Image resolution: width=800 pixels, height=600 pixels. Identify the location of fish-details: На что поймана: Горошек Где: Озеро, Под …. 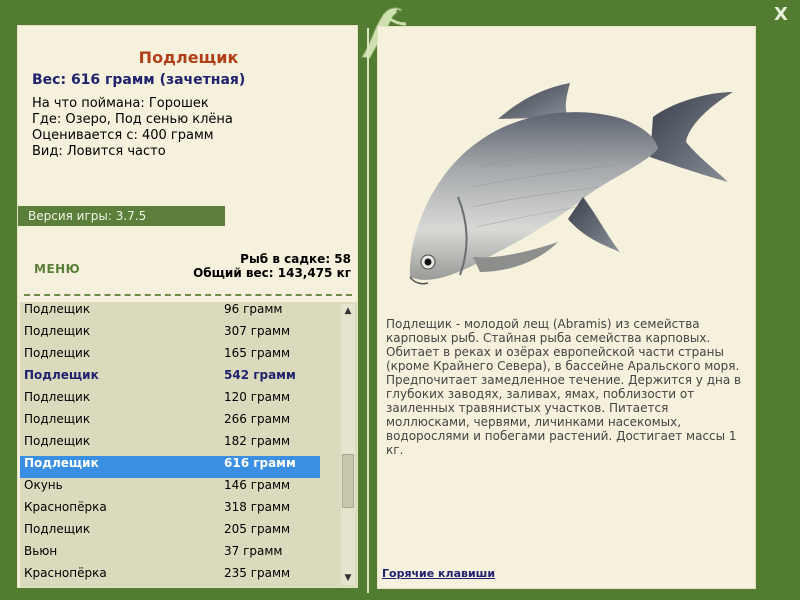
(132, 128).